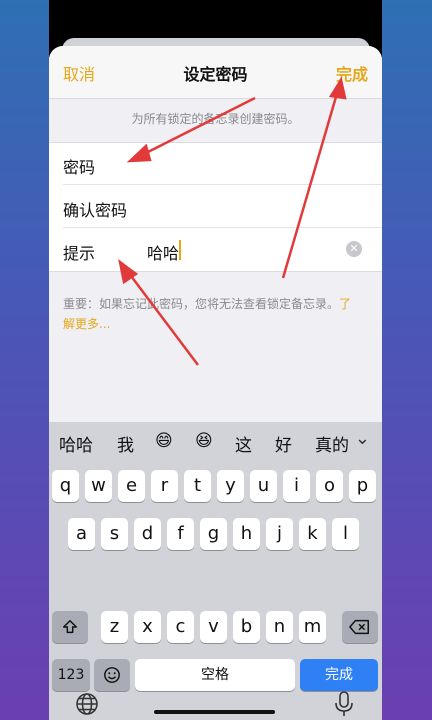  I want to click on key-k: k, so click(312, 534).